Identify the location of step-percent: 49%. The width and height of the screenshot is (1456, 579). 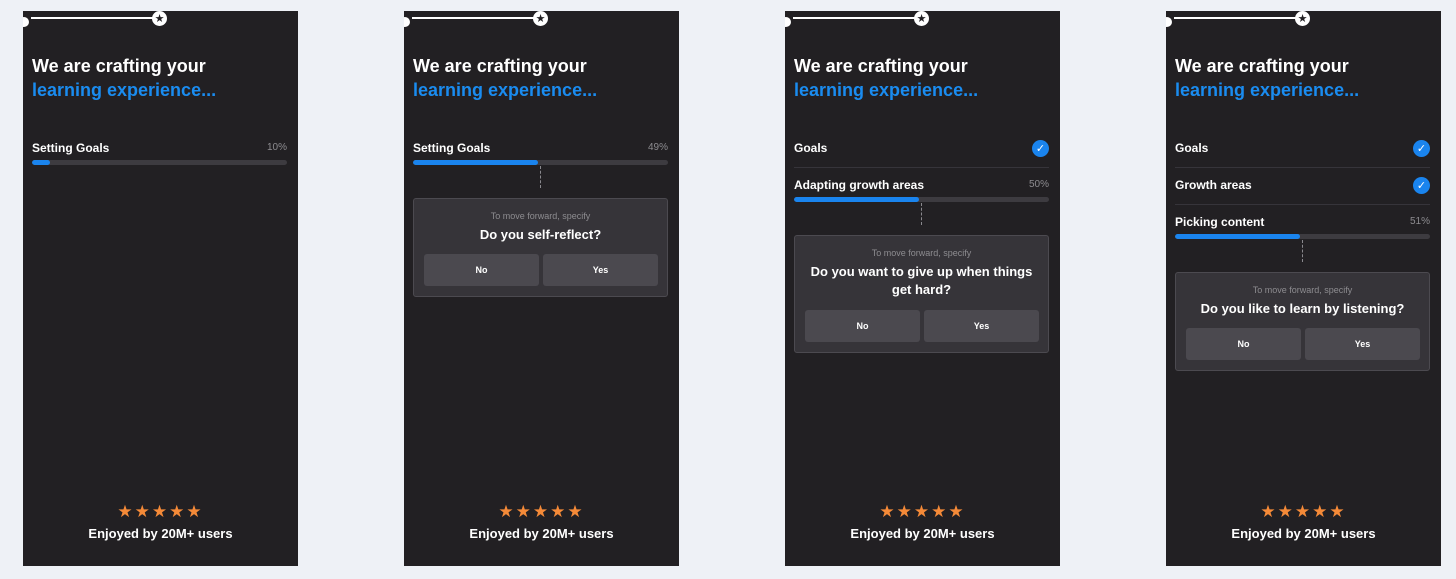
(657, 147).